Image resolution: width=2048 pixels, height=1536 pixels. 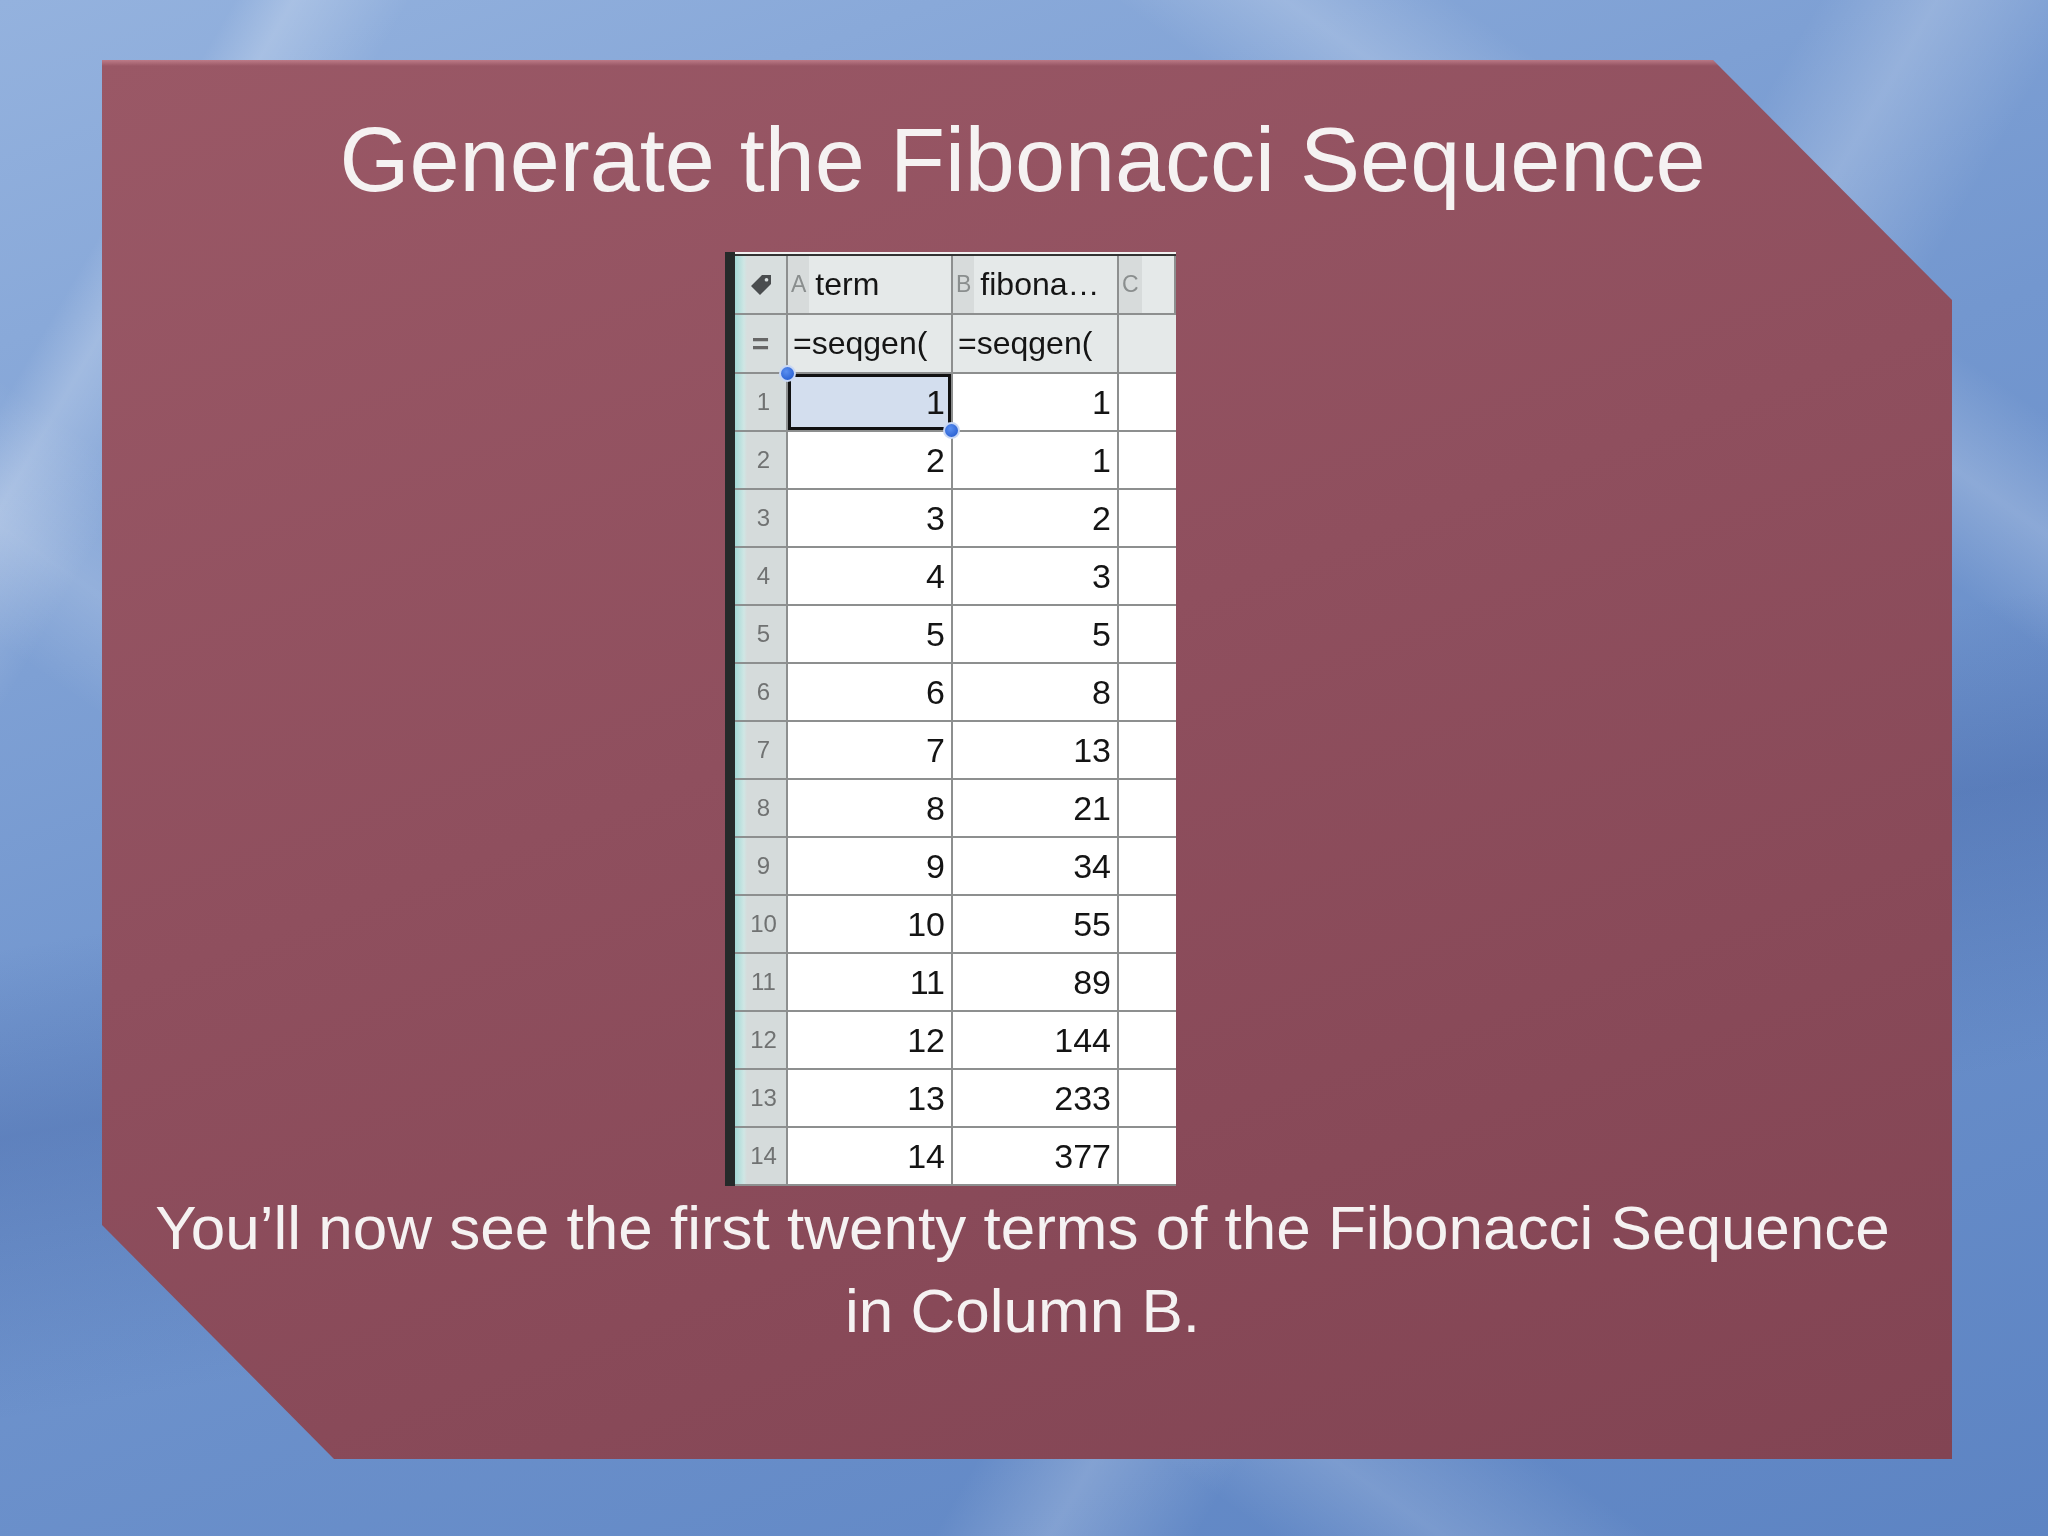 What do you see at coordinates (870, 693) in the screenshot?
I see `table-cell: 6` at bounding box center [870, 693].